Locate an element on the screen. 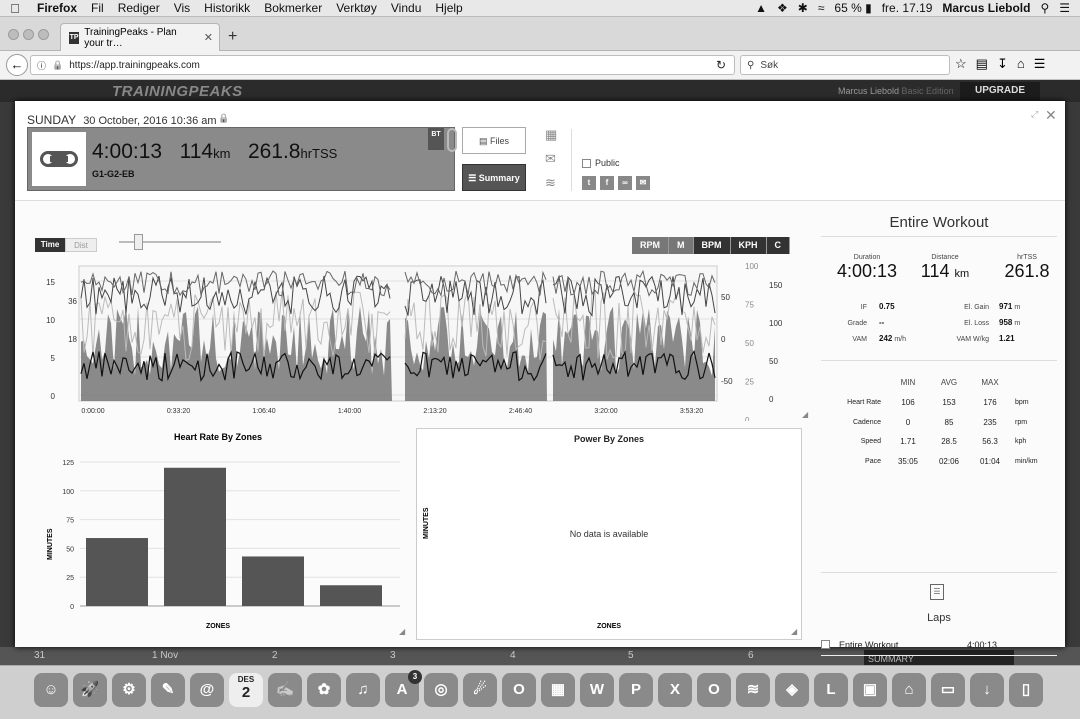 The image size is (1080, 719). wifi-icon: ≈ is located at coordinates (821, 8).